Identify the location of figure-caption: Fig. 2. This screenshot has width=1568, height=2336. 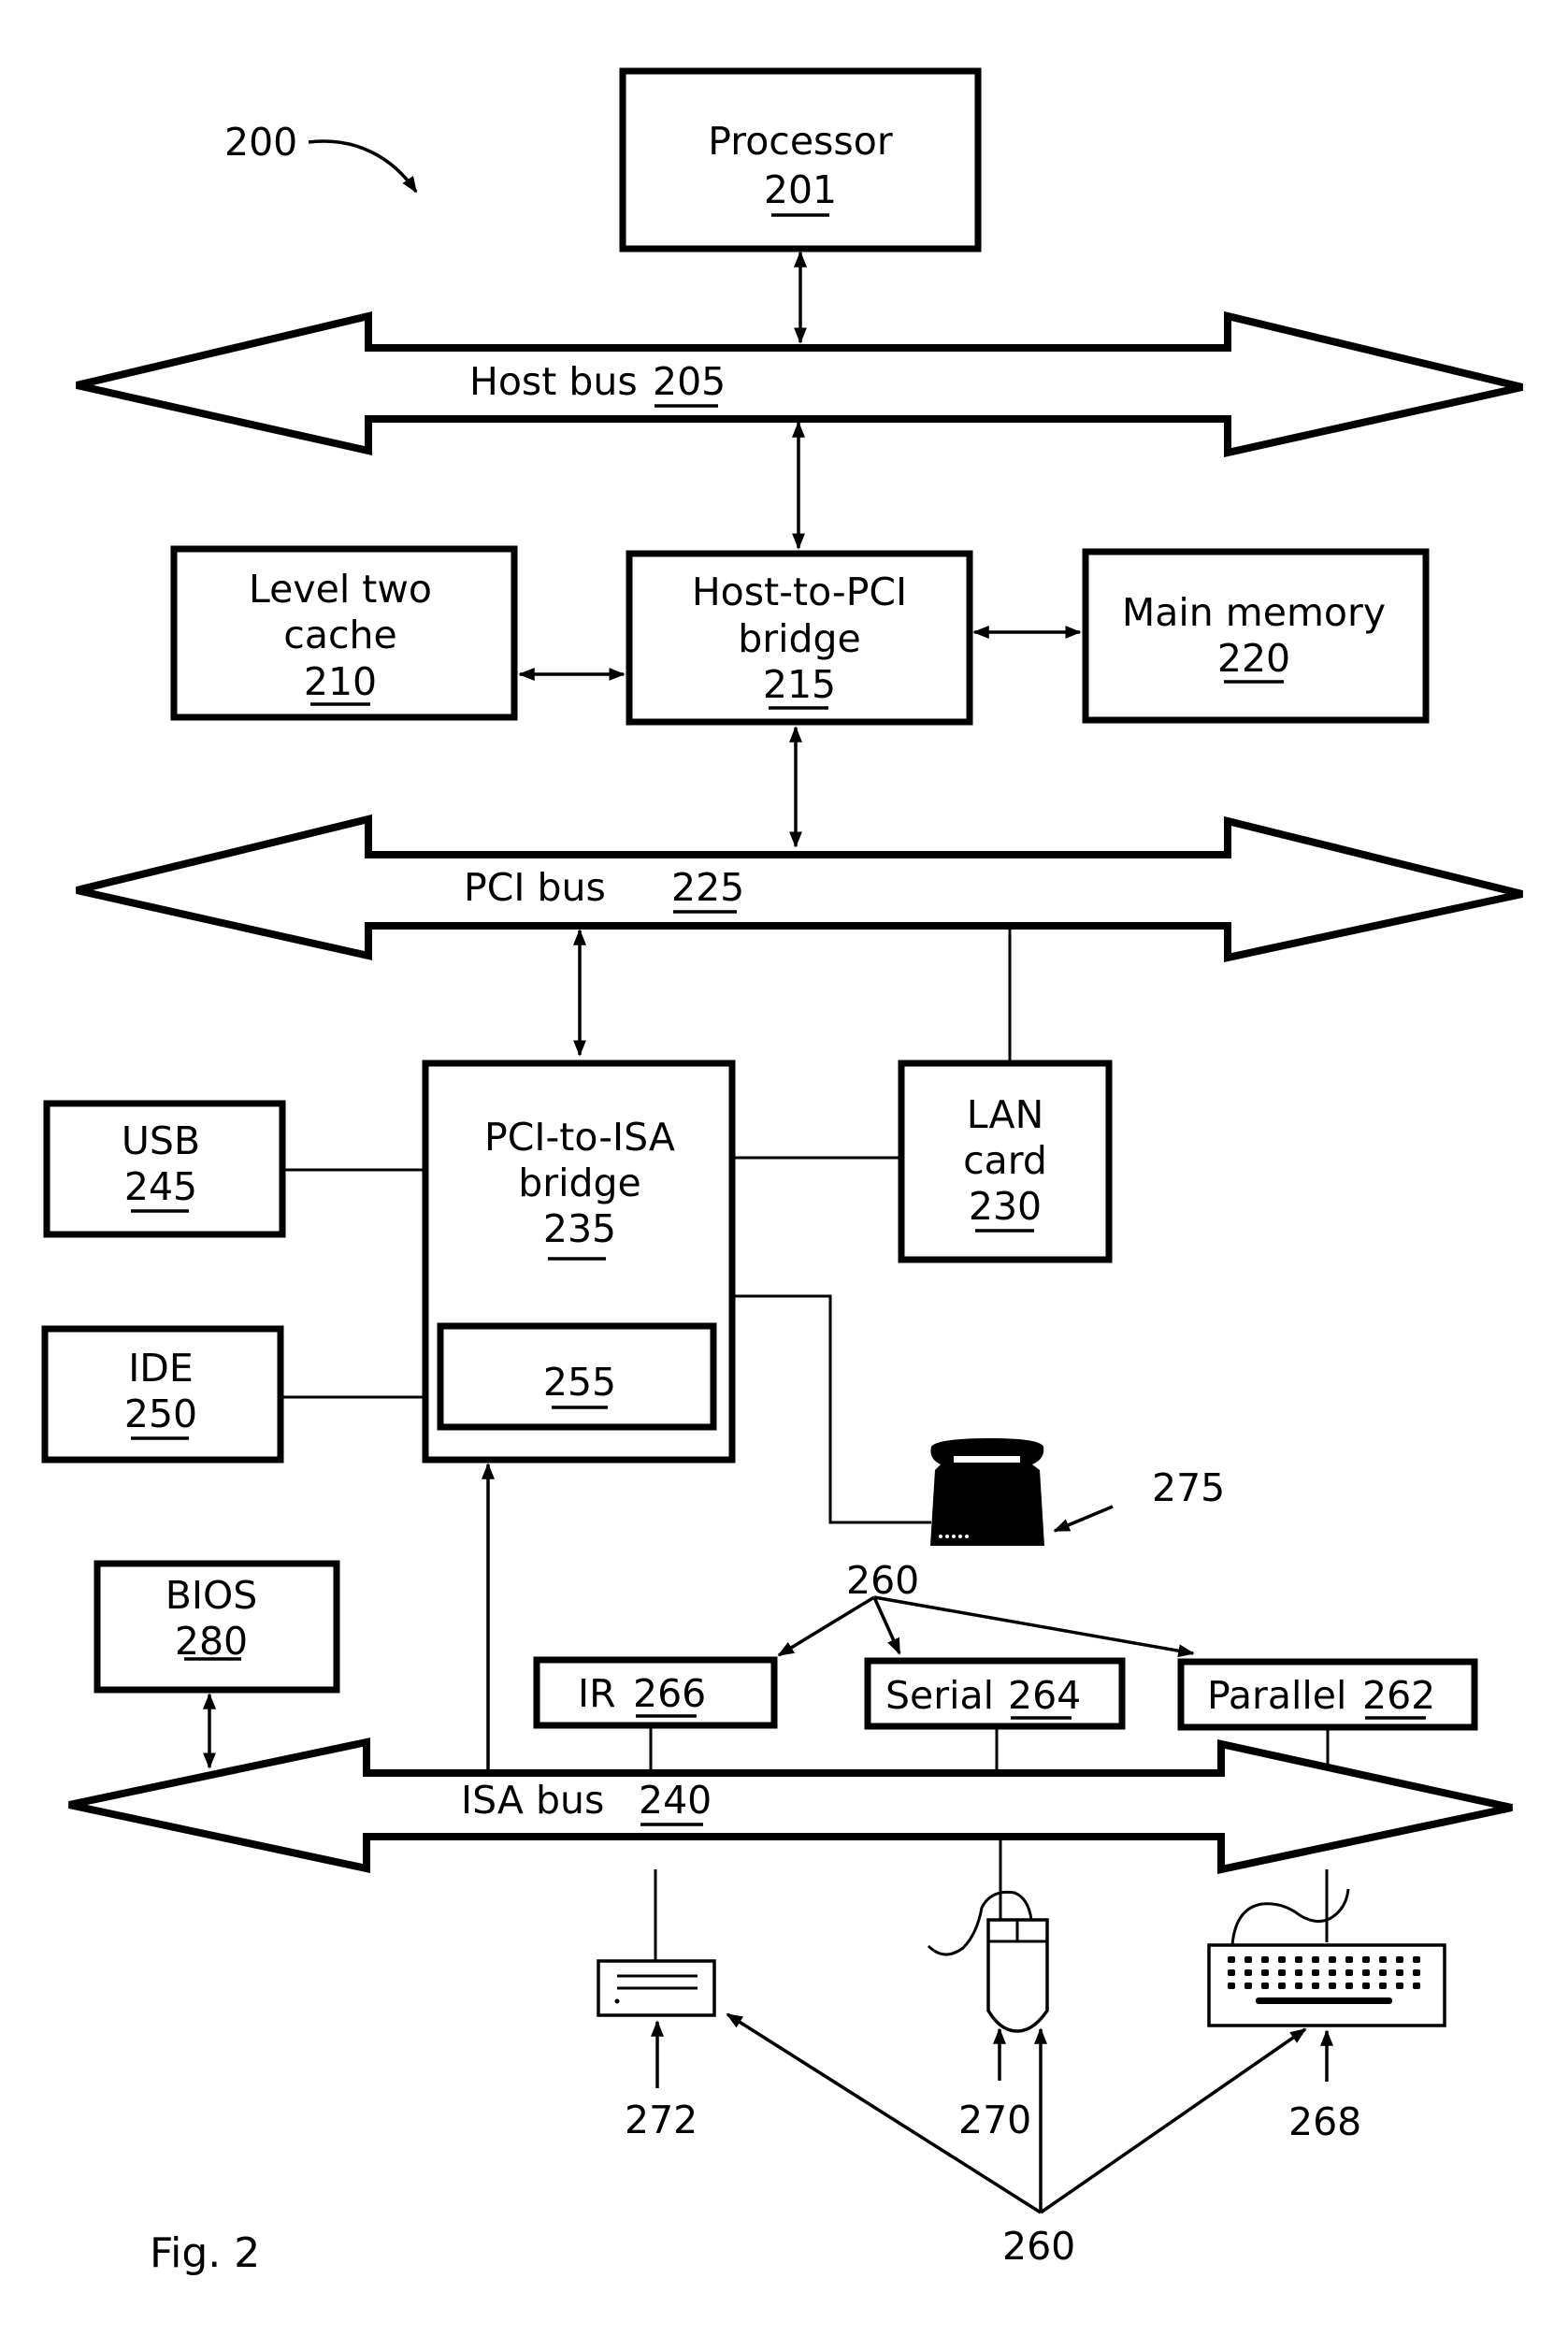
(205, 2253).